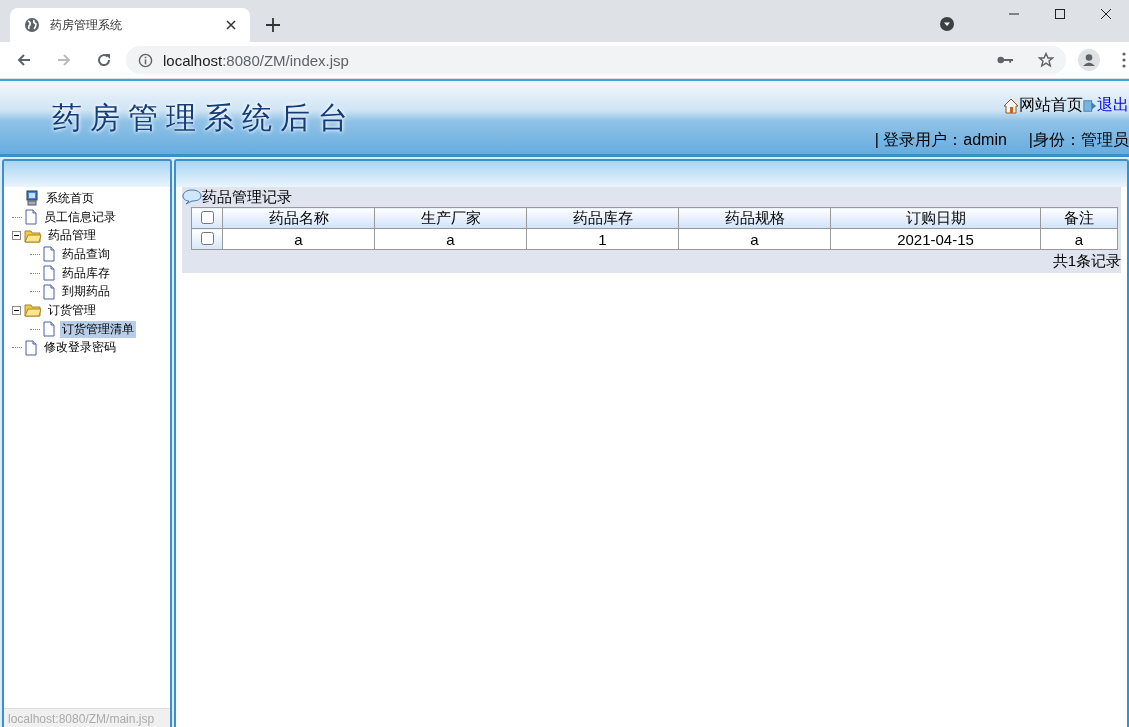 The height and width of the screenshot is (727, 1129). What do you see at coordinates (80, 217) in the screenshot?
I see `tree-item: 员工信息记录` at bounding box center [80, 217].